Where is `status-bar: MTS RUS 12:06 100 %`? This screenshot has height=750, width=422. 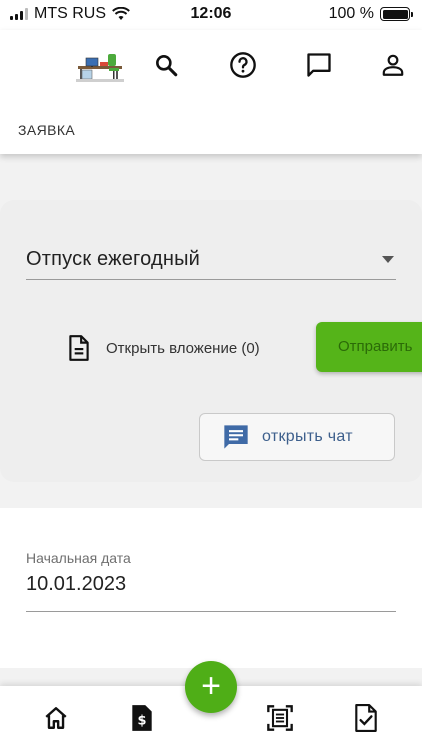 status-bar: MTS RUS 12:06 100 % is located at coordinates (211, 15).